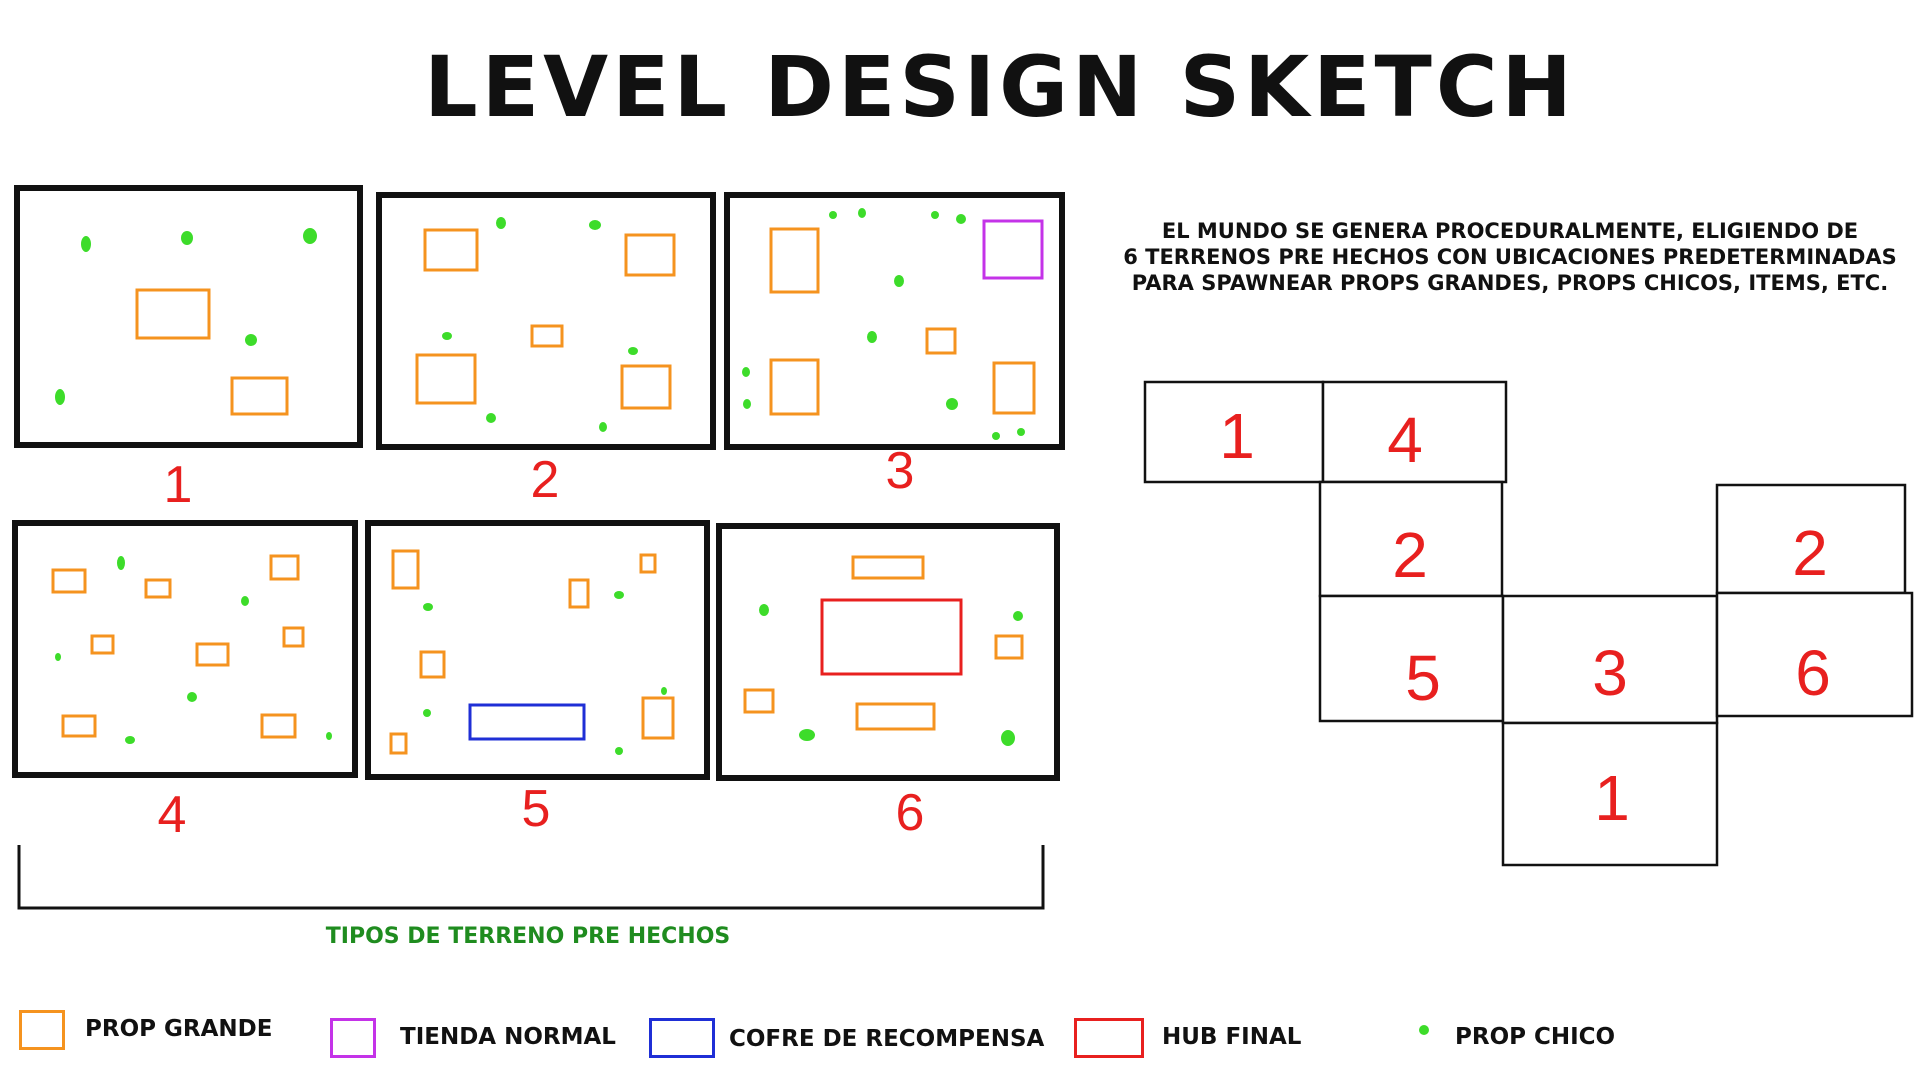  Describe the element at coordinates (1405, 440) in the screenshot. I see `map-tile-label: 4` at that location.